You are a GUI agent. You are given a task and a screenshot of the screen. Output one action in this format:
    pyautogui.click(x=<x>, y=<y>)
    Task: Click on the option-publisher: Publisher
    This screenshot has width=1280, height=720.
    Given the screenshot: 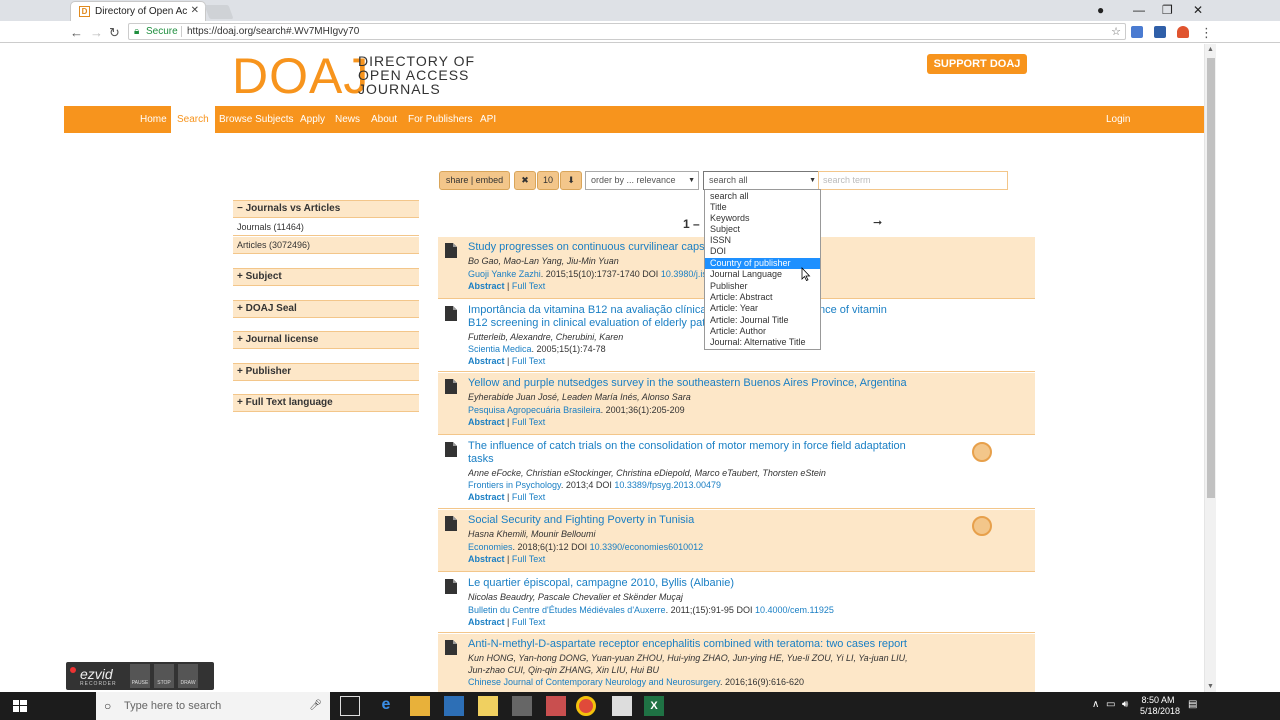 What is the action you would take?
    pyautogui.click(x=762, y=286)
    